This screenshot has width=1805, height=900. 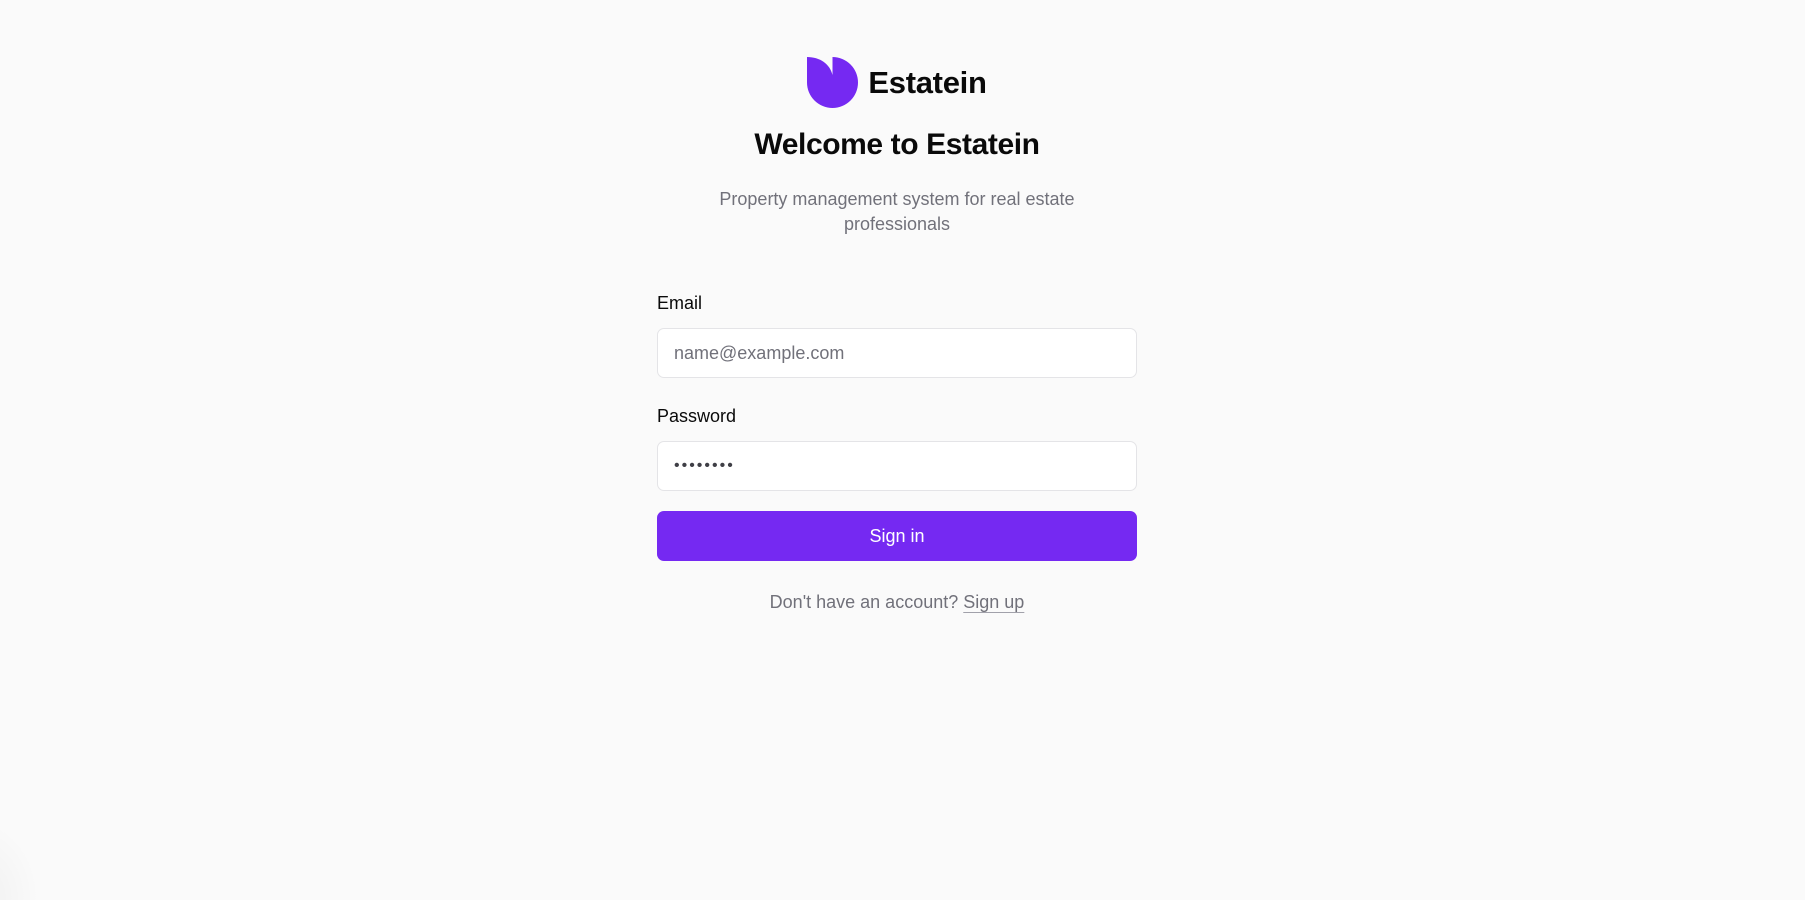 What do you see at coordinates (680, 303) in the screenshot?
I see `email-label: Email` at bounding box center [680, 303].